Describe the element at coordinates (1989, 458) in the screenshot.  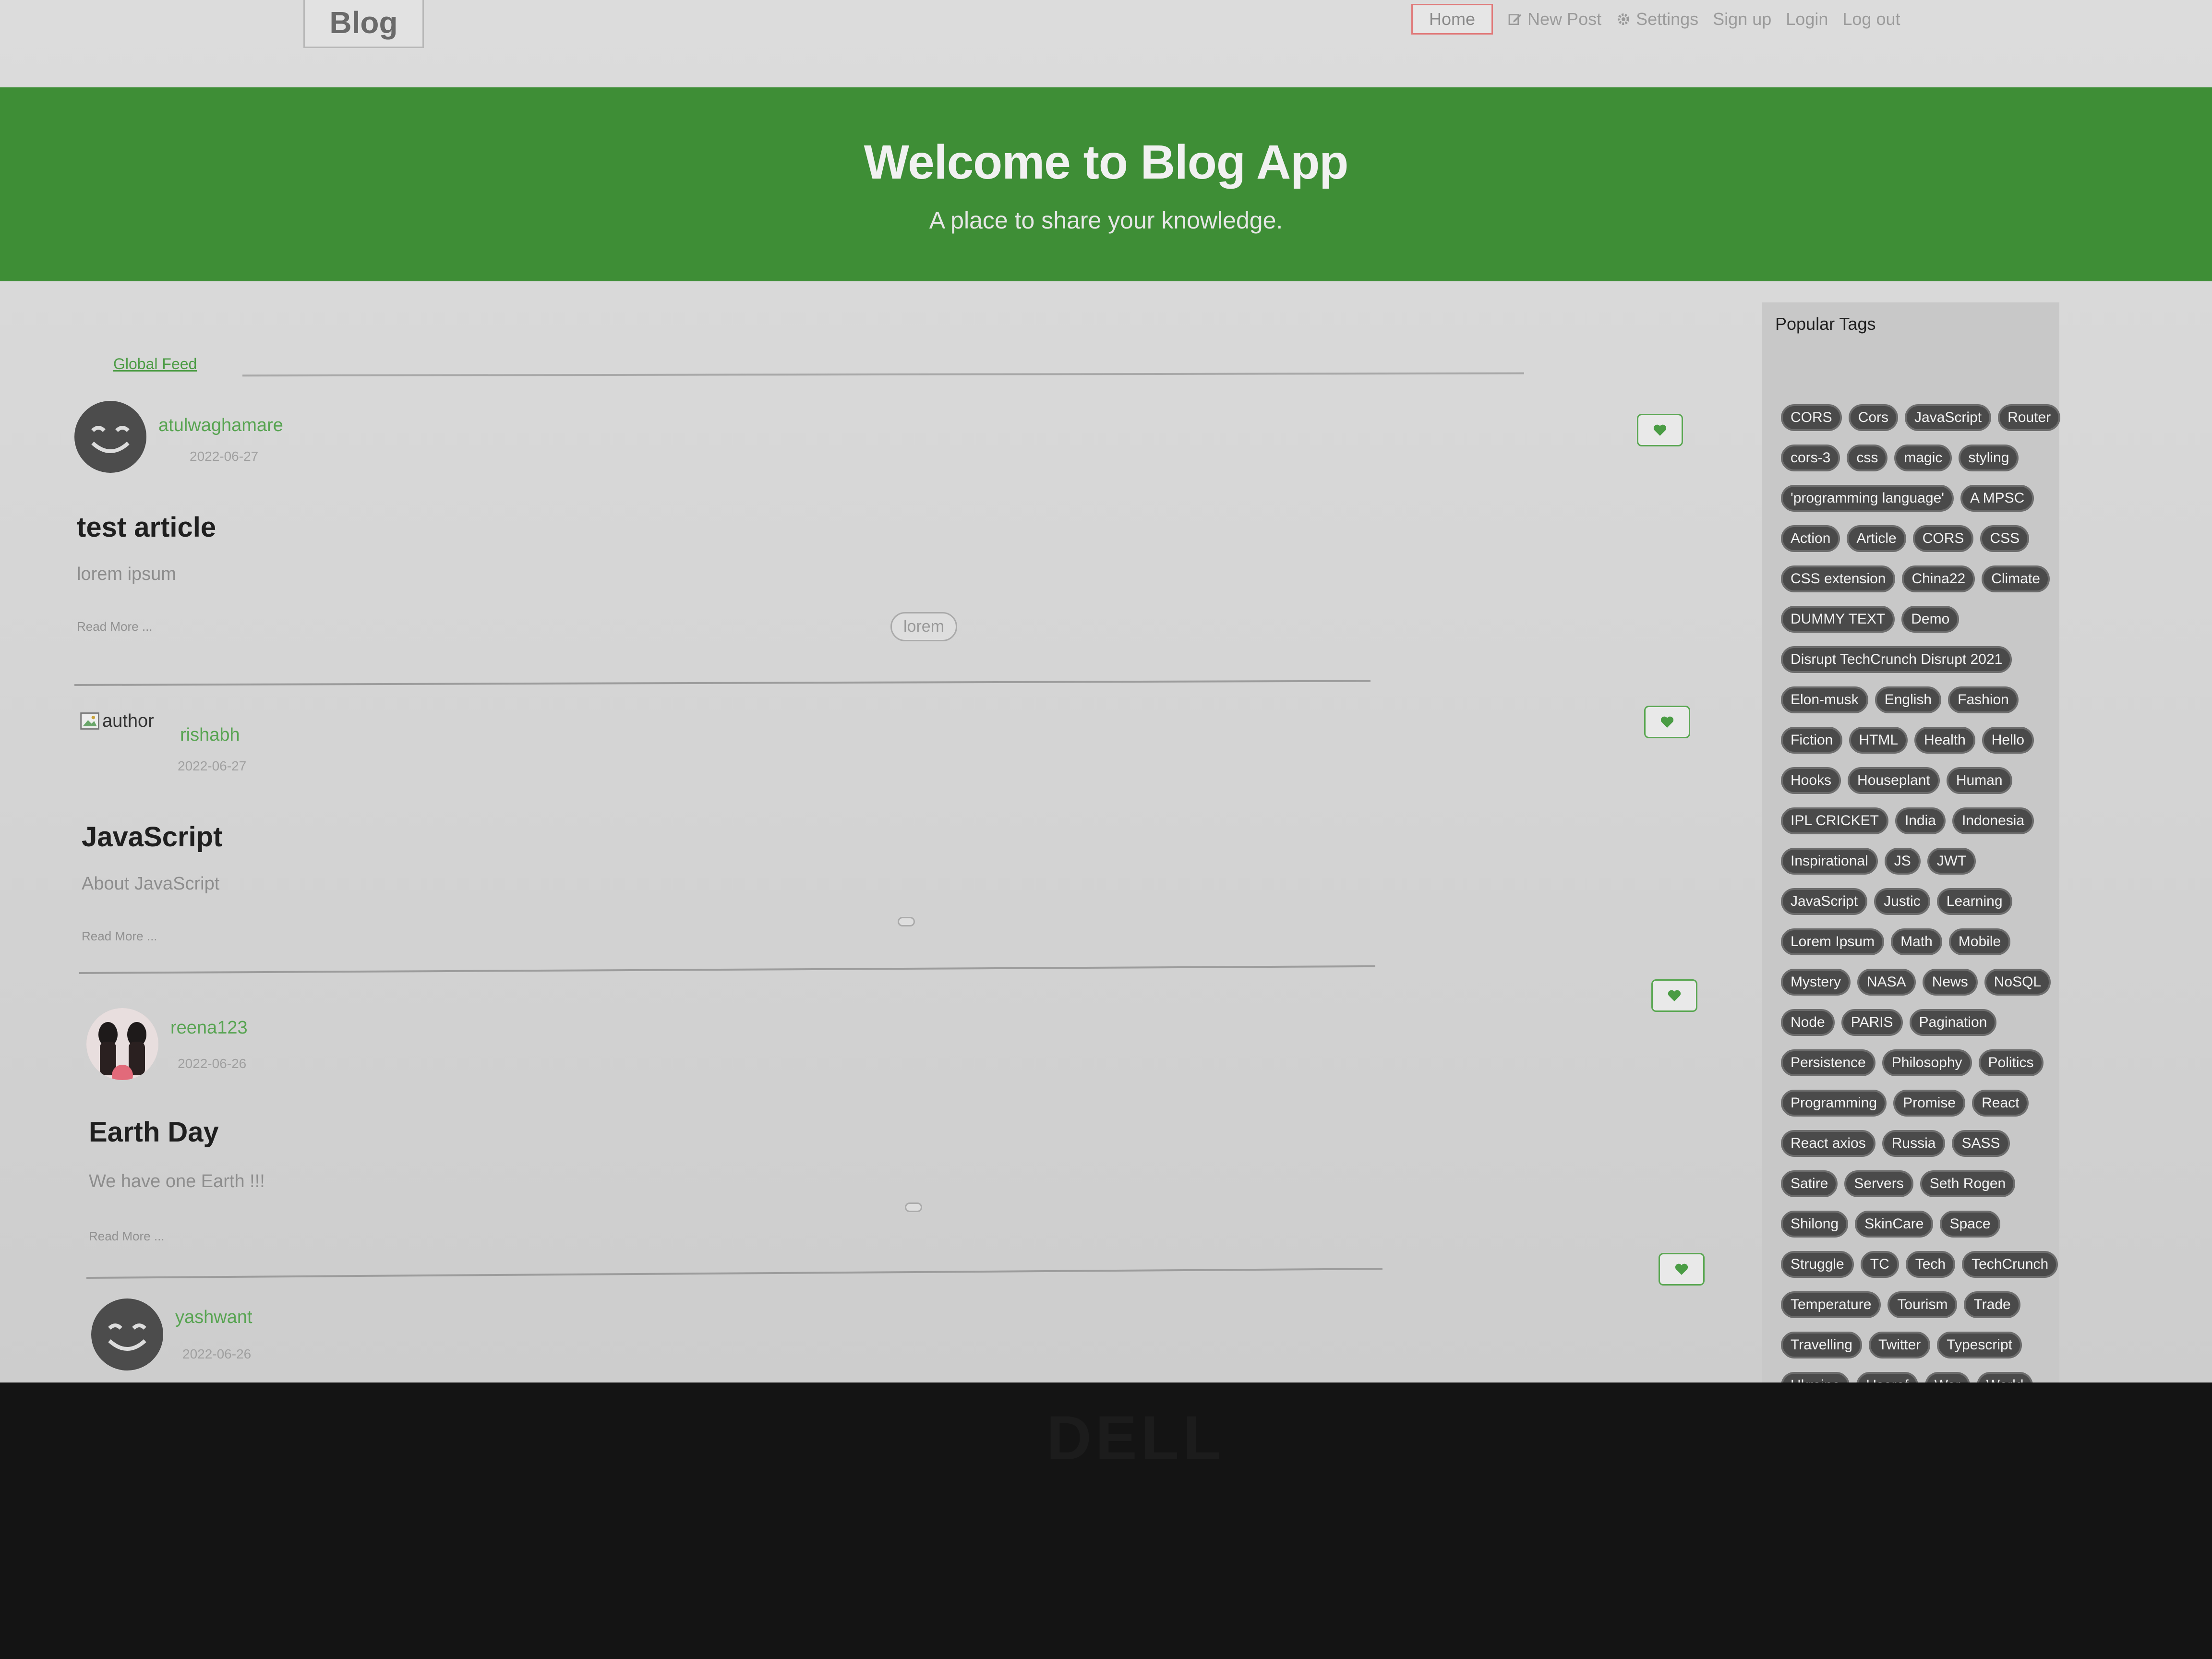
I see `tag-pill: styling` at that location.